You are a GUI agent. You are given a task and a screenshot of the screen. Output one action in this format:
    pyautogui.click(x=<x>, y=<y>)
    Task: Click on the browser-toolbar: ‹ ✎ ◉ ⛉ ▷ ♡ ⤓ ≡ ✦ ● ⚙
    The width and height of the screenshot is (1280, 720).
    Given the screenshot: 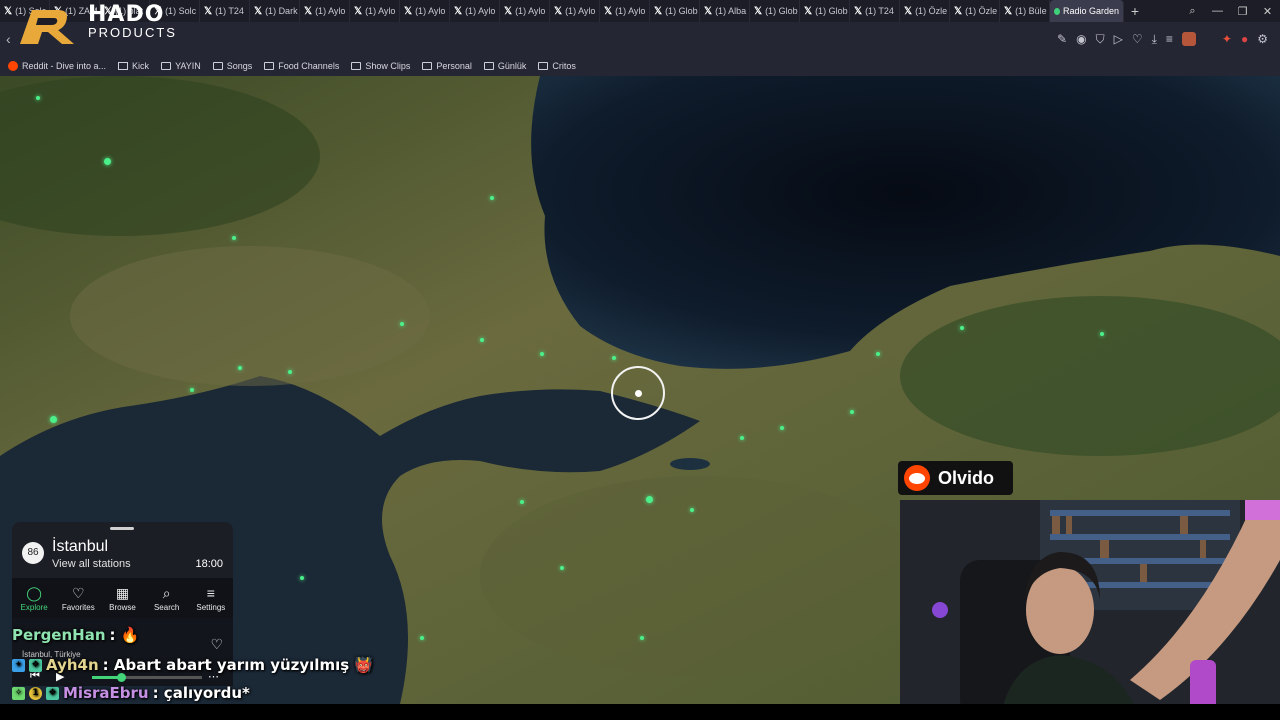 What is the action you would take?
    pyautogui.click(x=640, y=39)
    